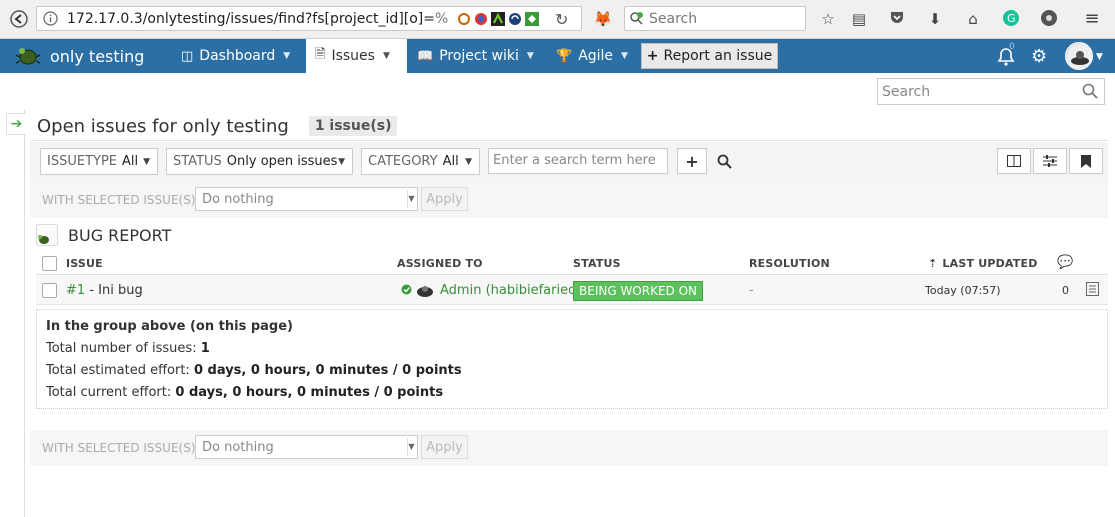 The height and width of the screenshot is (517, 1115). What do you see at coordinates (1065, 290) in the screenshot?
I see `comment-count: 0` at bounding box center [1065, 290].